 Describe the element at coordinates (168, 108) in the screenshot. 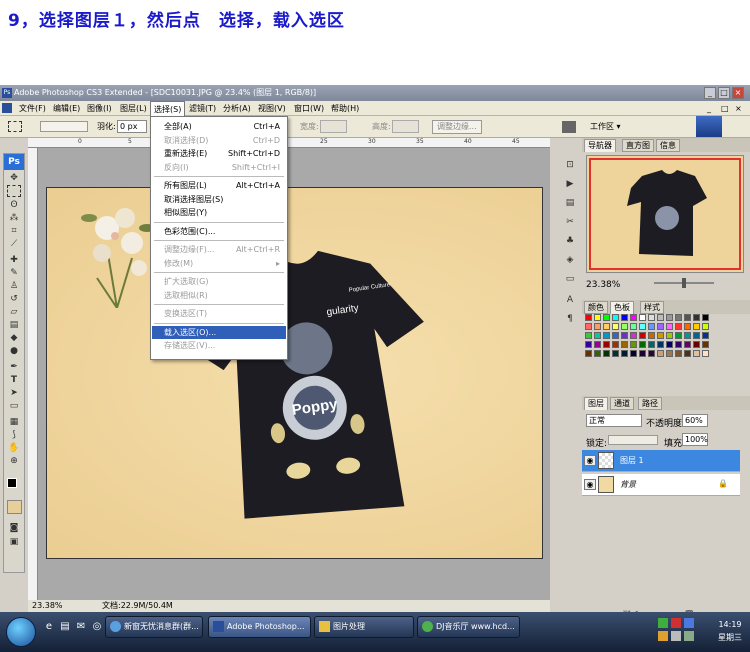

I see `menu-select: 选择(S)` at that location.